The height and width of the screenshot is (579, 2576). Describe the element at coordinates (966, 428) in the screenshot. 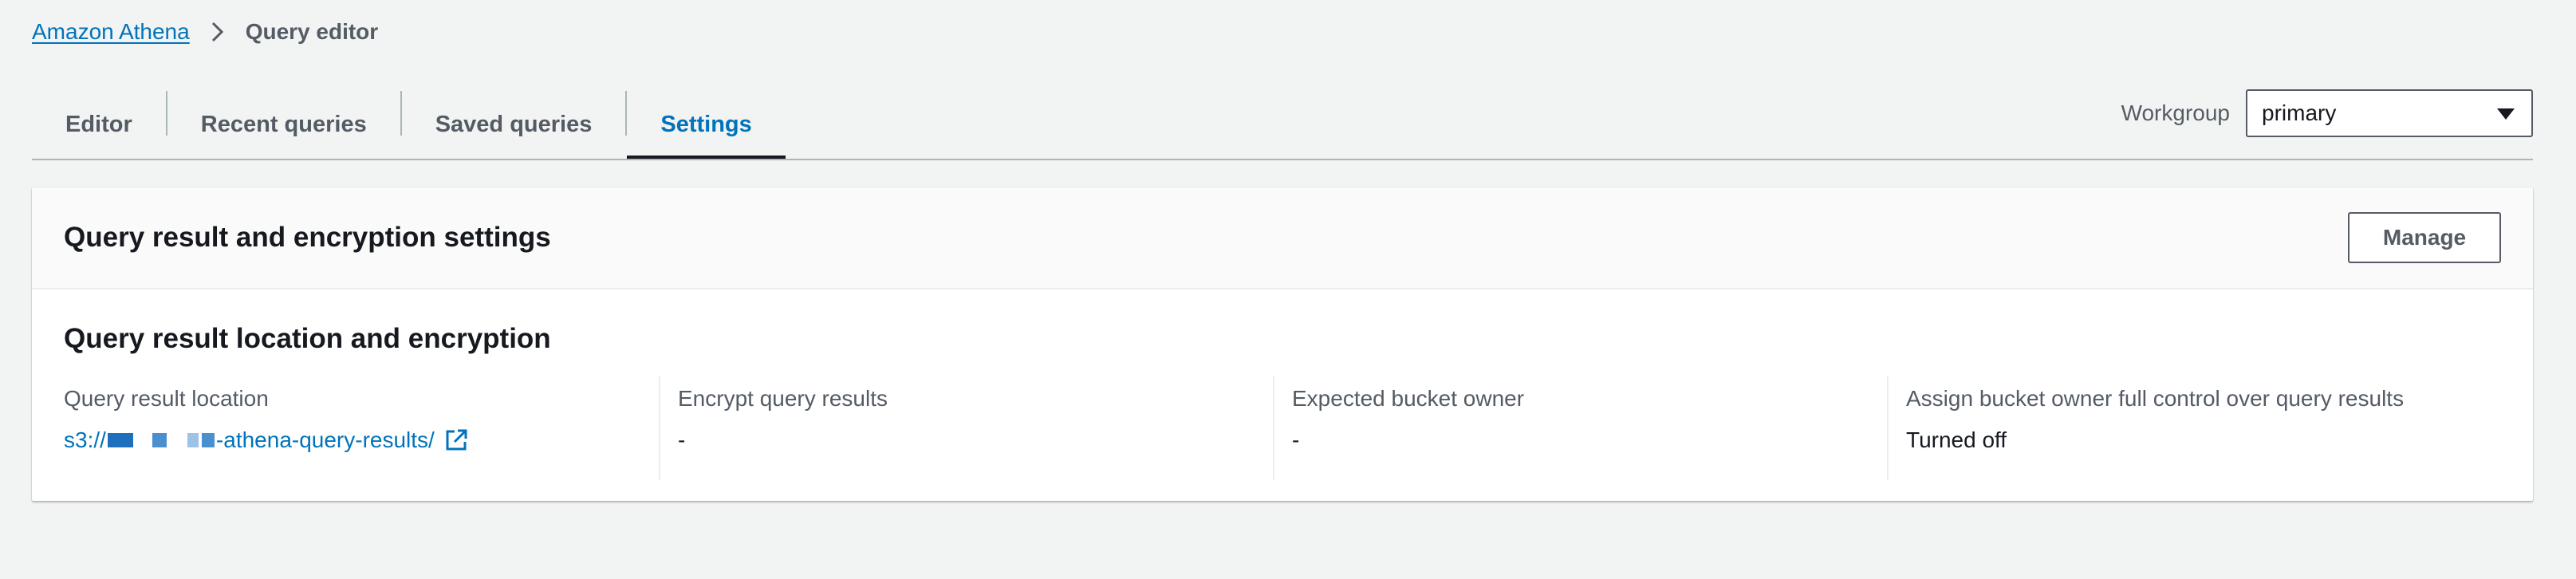

I see `column-encrypt-query-results: Encrypt query results -` at that location.